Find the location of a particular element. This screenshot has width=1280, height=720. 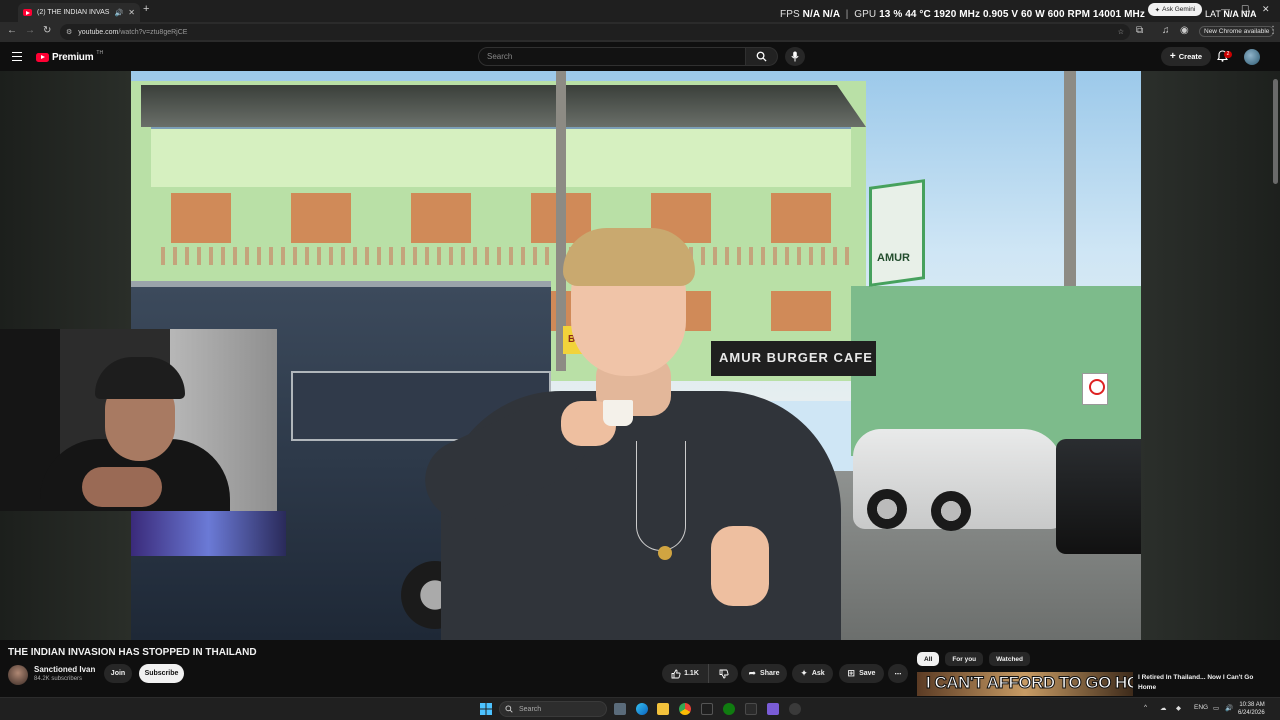

bookmark-star-icon: ☆ is located at coordinates (1121, 32).